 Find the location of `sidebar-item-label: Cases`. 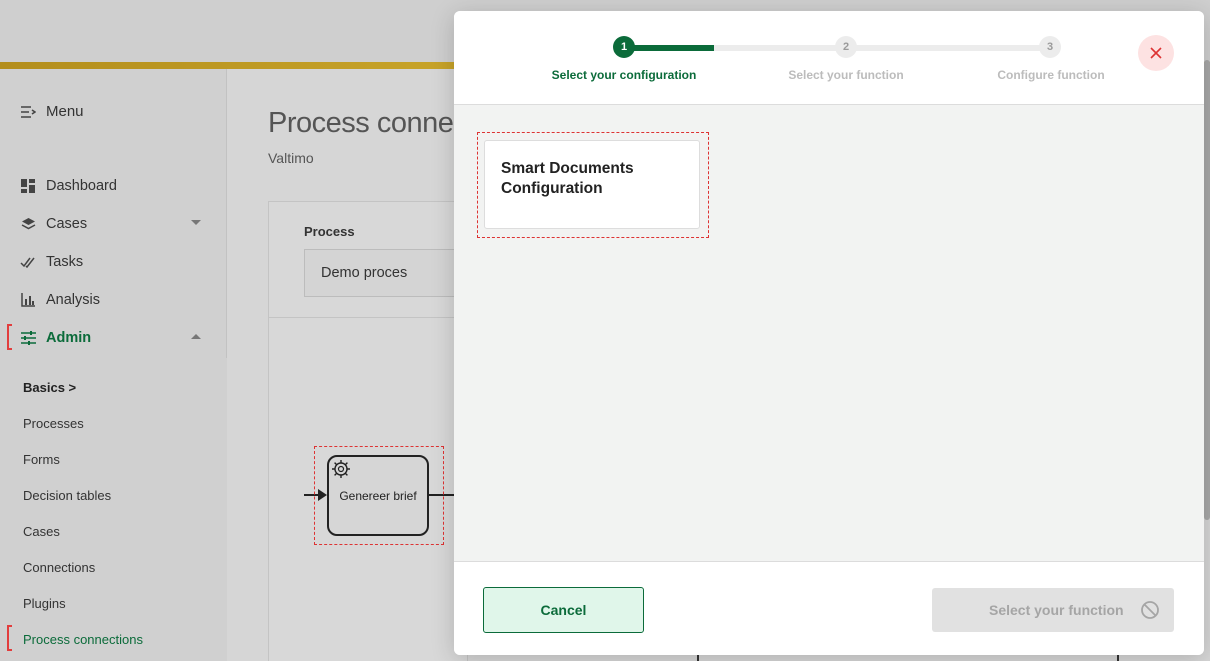

sidebar-item-label: Cases is located at coordinates (67, 224).